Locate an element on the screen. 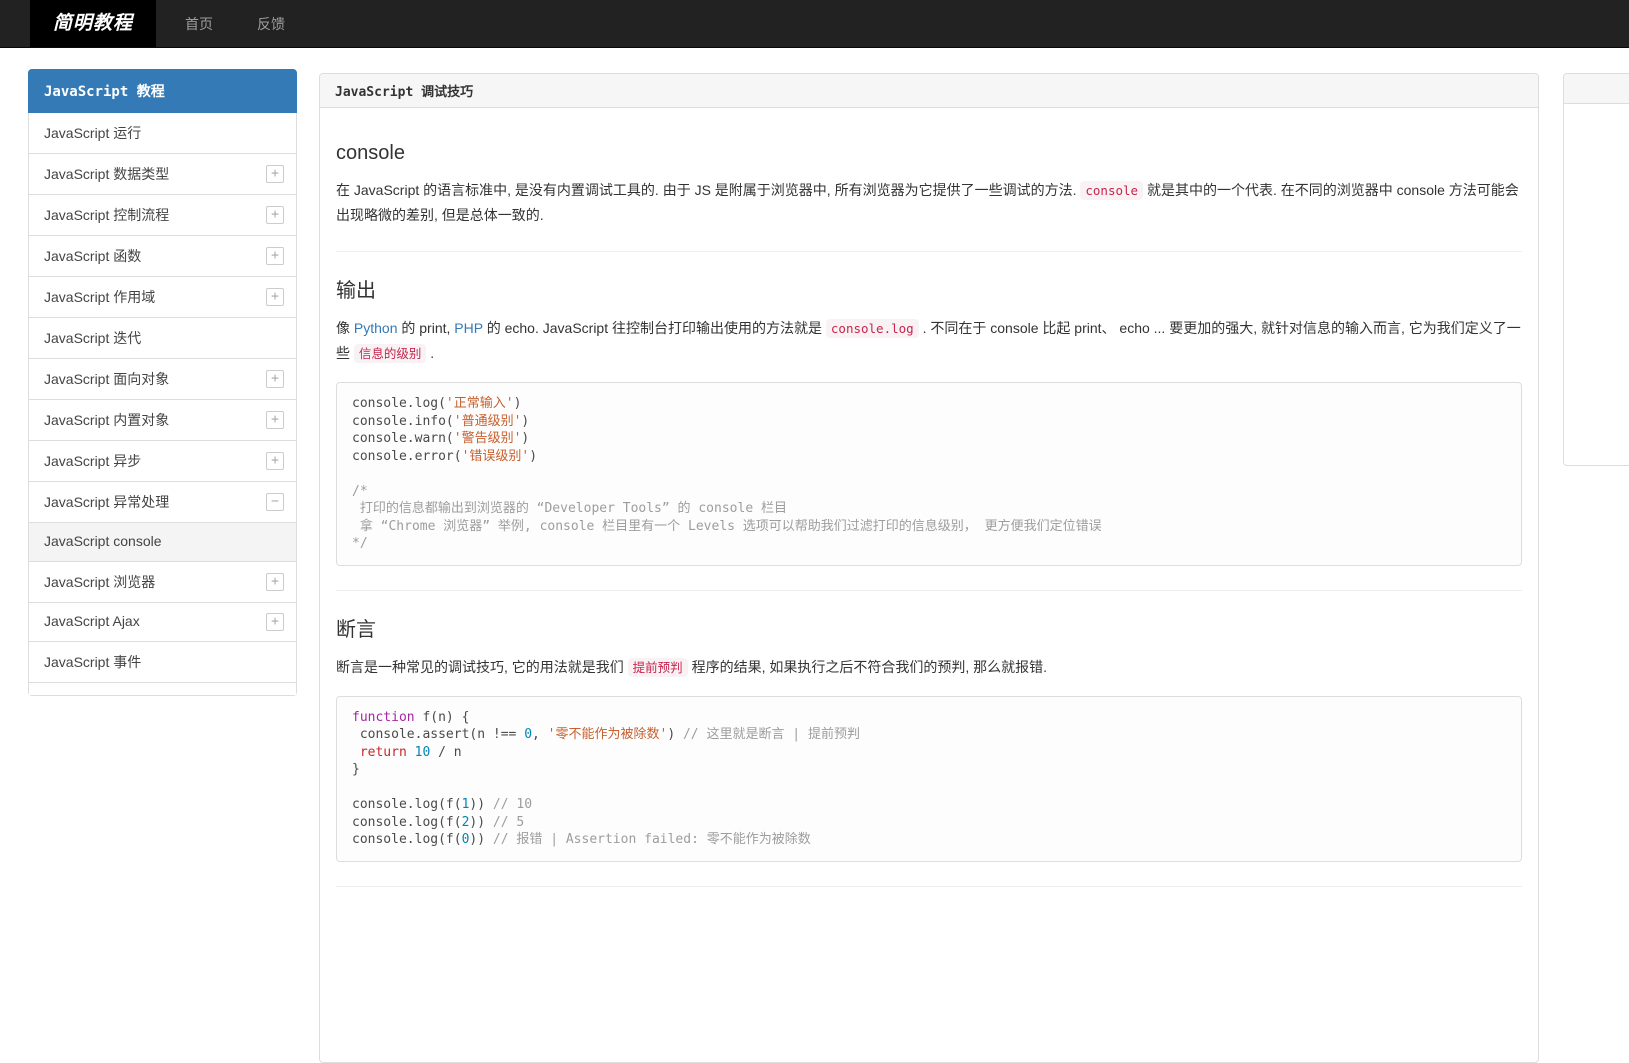 The height and width of the screenshot is (1063, 1629). sidebar-item-partial is located at coordinates (162, 689).